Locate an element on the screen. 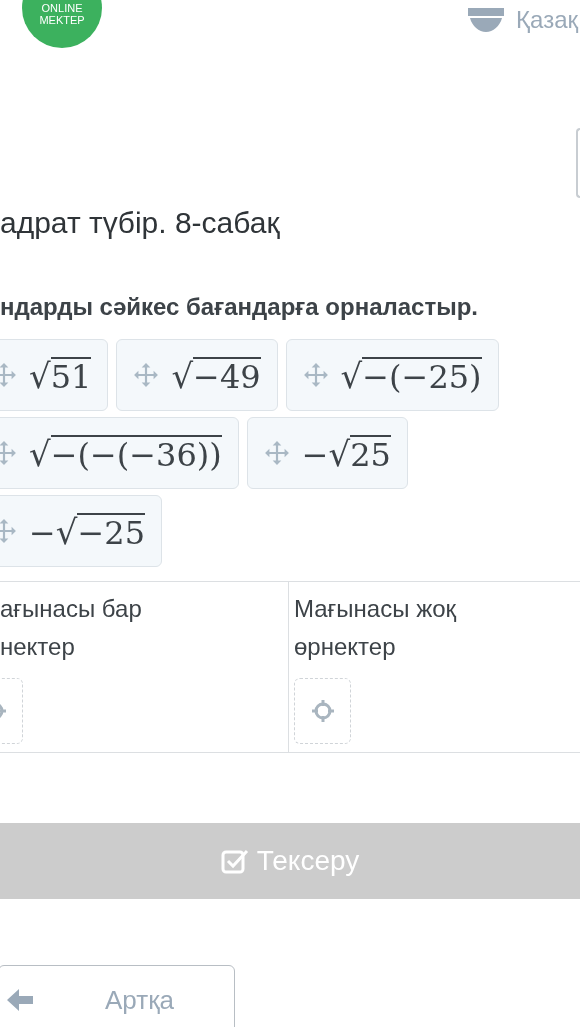  lesson-title: адрат түбір. 8-сабақ is located at coordinates (140, 223).